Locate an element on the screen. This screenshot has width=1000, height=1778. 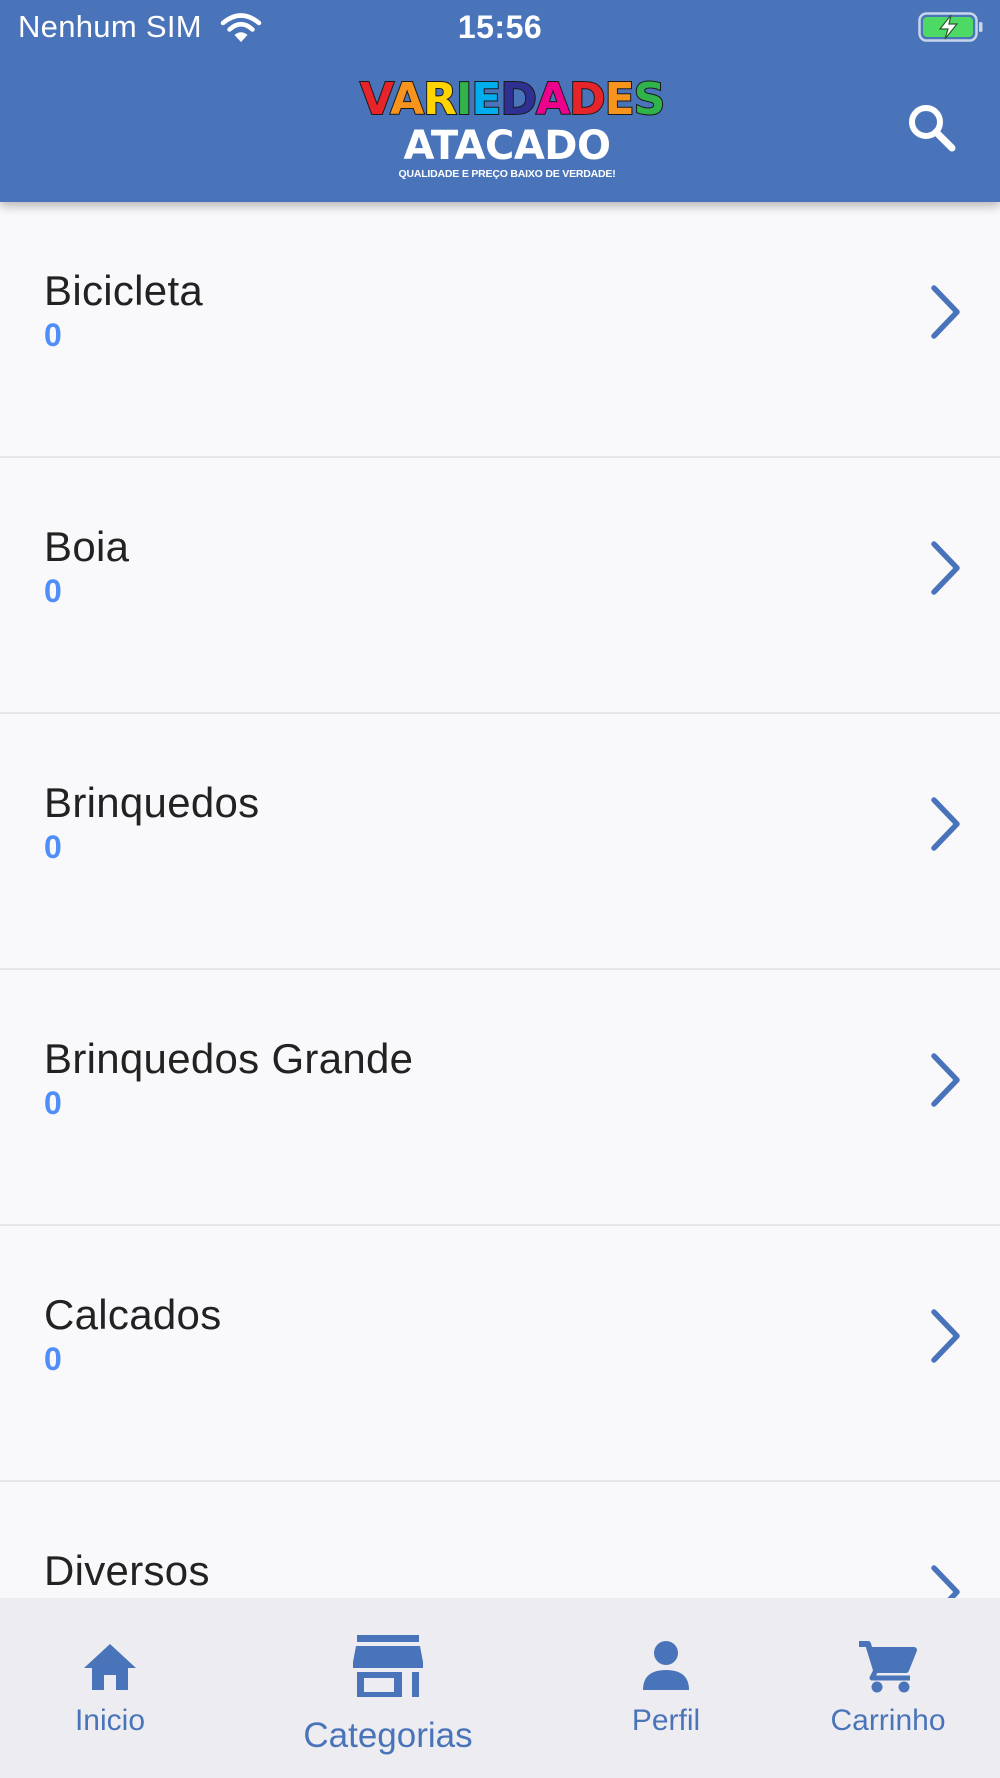
status-time: 15:56 is located at coordinates (500, 27).